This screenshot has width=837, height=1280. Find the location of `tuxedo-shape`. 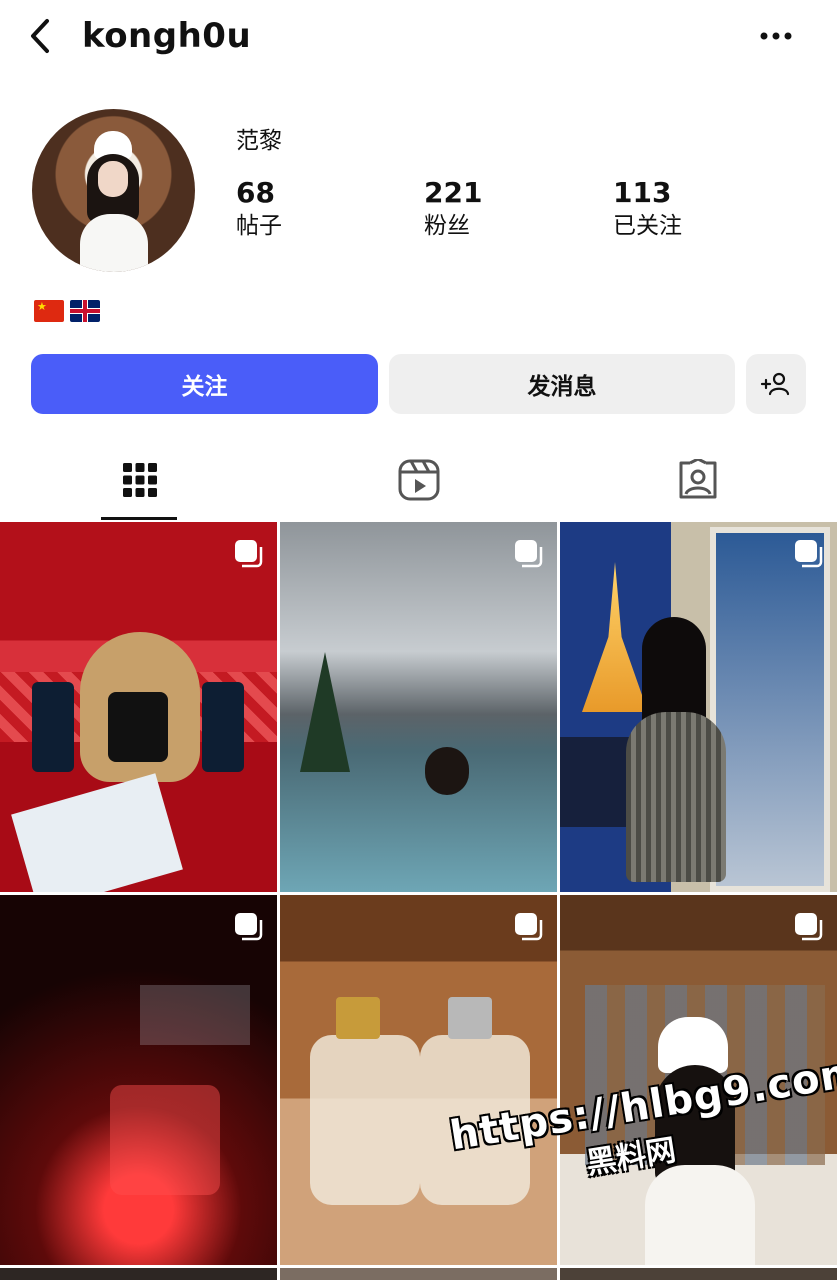

tuxedo-shape is located at coordinates (138, 727).